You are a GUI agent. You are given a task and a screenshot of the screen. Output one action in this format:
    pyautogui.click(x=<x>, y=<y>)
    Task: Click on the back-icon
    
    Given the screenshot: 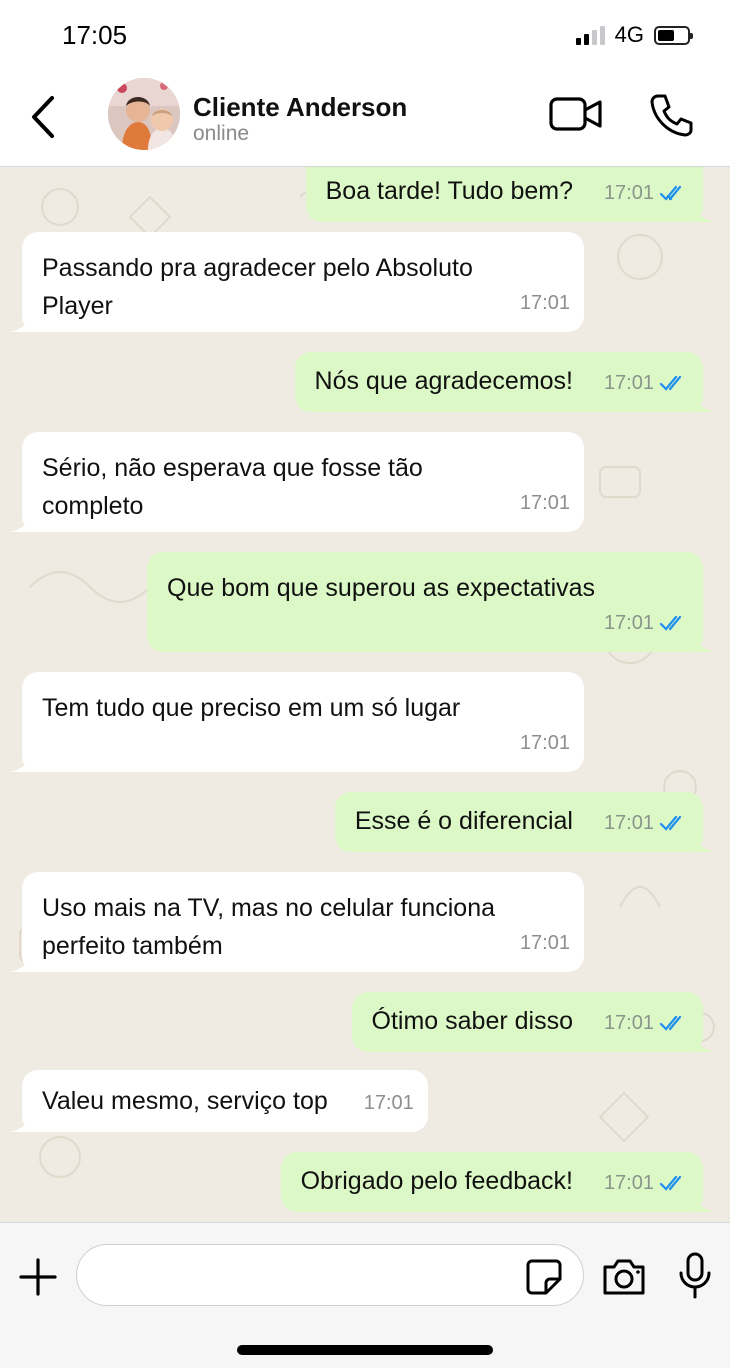 What is the action you would take?
    pyautogui.click(x=43, y=117)
    